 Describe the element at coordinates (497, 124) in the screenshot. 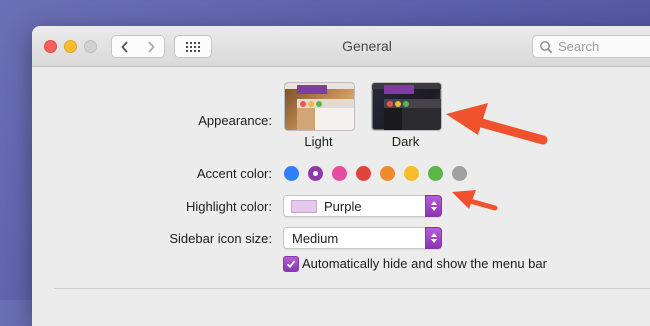

I see `annotation-arrow-dark` at that location.